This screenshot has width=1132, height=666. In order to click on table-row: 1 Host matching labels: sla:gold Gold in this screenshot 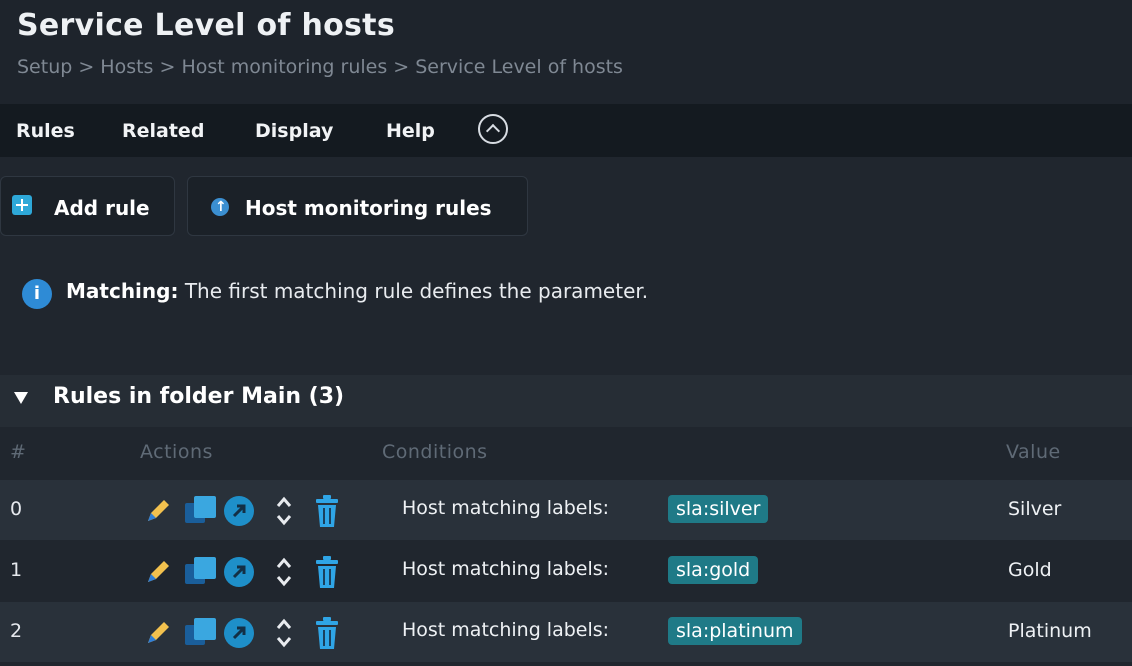, I will do `click(566, 571)`.